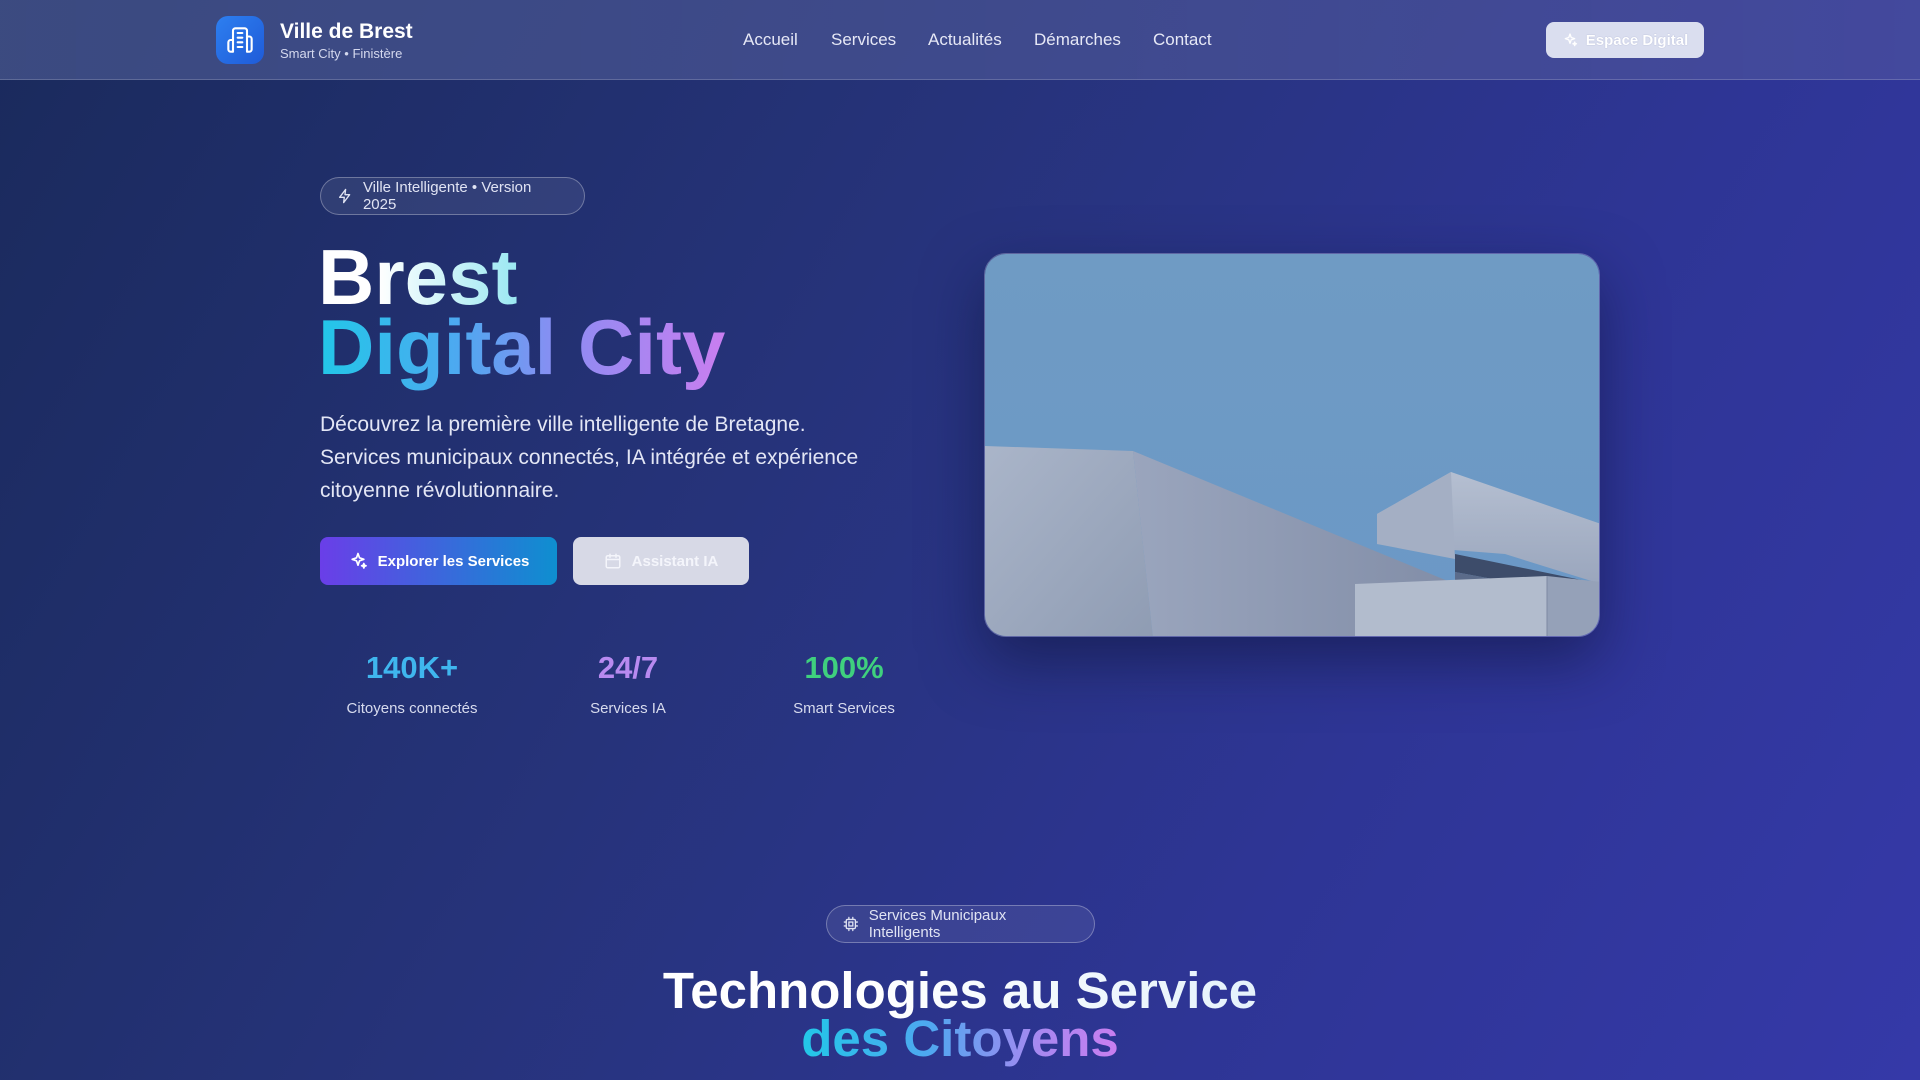  I want to click on stat-citizens: 140K+ Citoyens connectés, so click(412, 682).